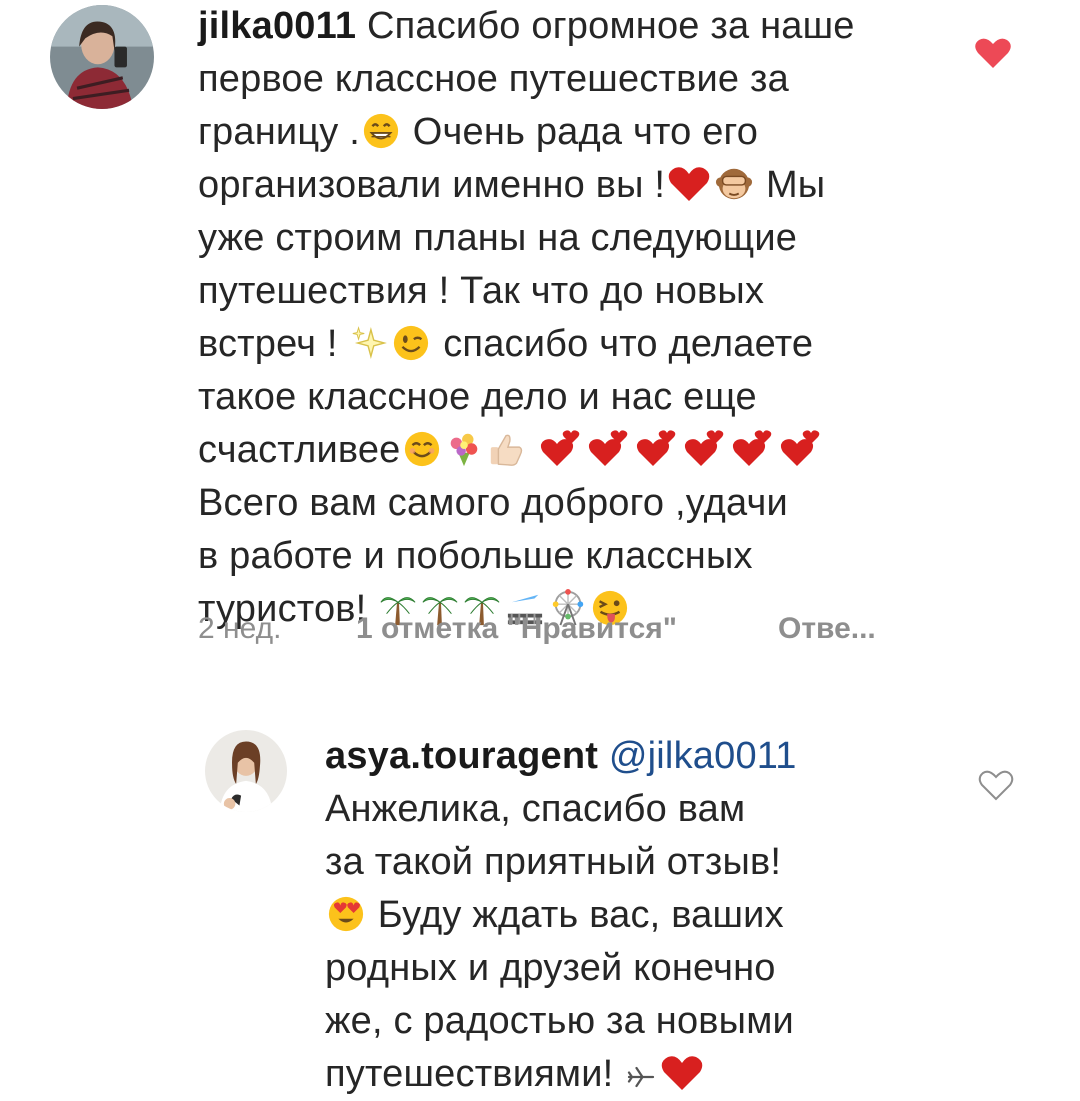 The width and height of the screenshot is (1080, 1101). What do you see at coordinates (422, 449) in the screenshot?
I see `smile-emoji` at bounding box center [422, 449].